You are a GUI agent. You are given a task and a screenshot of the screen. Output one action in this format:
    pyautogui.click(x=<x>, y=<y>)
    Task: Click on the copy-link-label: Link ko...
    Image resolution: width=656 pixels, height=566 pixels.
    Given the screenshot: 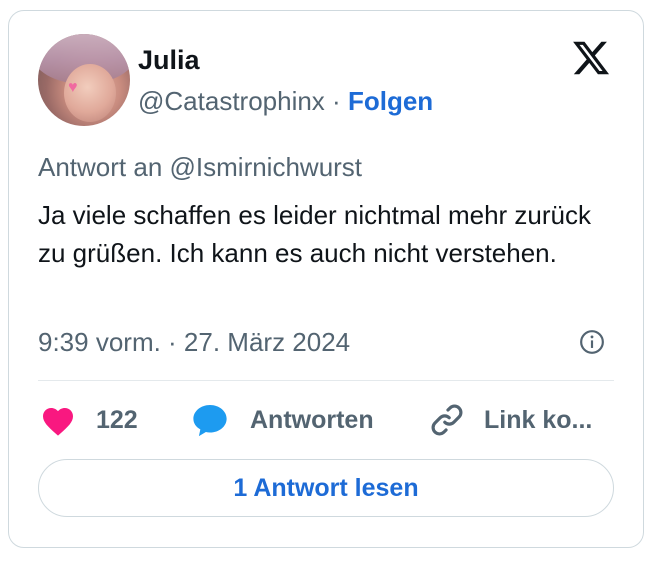 What is the action you would take?
    pyautogui.click(x=538, y=419)
    